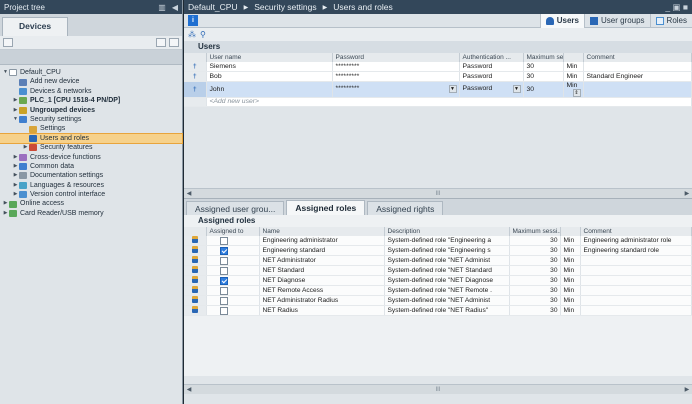 This screenshot has height=404, width=692. Describe the element at coordinates (91, 185) in the screenshot. I see `tree-item-languages-resources: ▶ Languages & resources` at that location.